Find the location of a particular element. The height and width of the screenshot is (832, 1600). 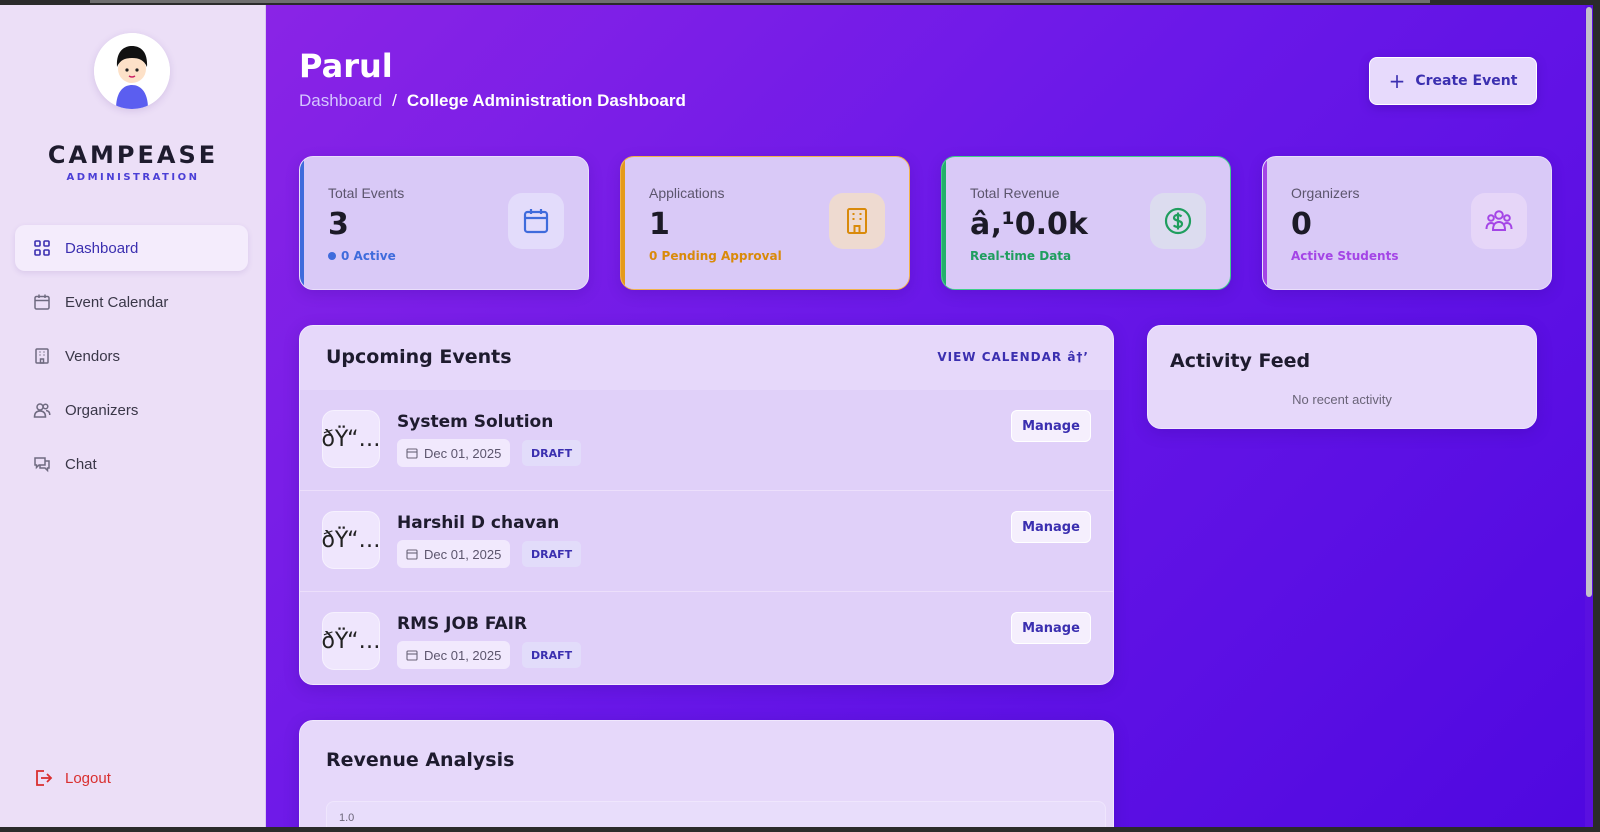

event-name: System Solution is located at coordinates (475, 422).